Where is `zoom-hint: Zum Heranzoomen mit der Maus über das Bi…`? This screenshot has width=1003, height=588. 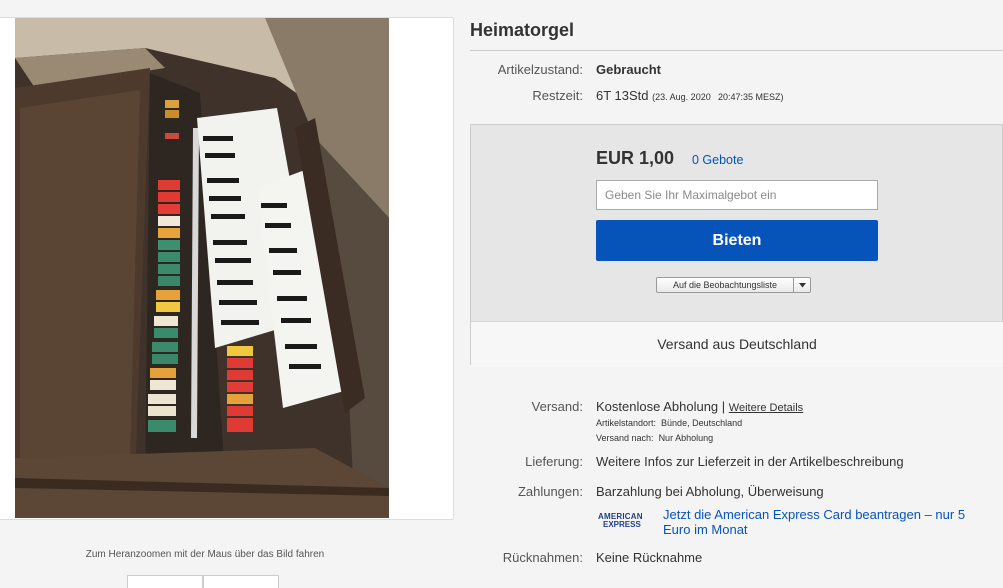 zoom-hint: Zum Heranzoomen mit der Maus über das Bi… is located at coordinates (205, 554).